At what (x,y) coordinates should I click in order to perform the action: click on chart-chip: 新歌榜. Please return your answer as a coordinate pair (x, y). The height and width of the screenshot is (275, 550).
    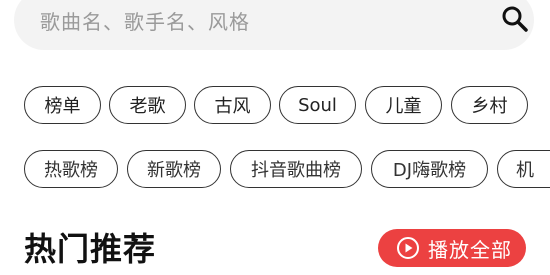
    Looking at the image, I should click on (174, 169).